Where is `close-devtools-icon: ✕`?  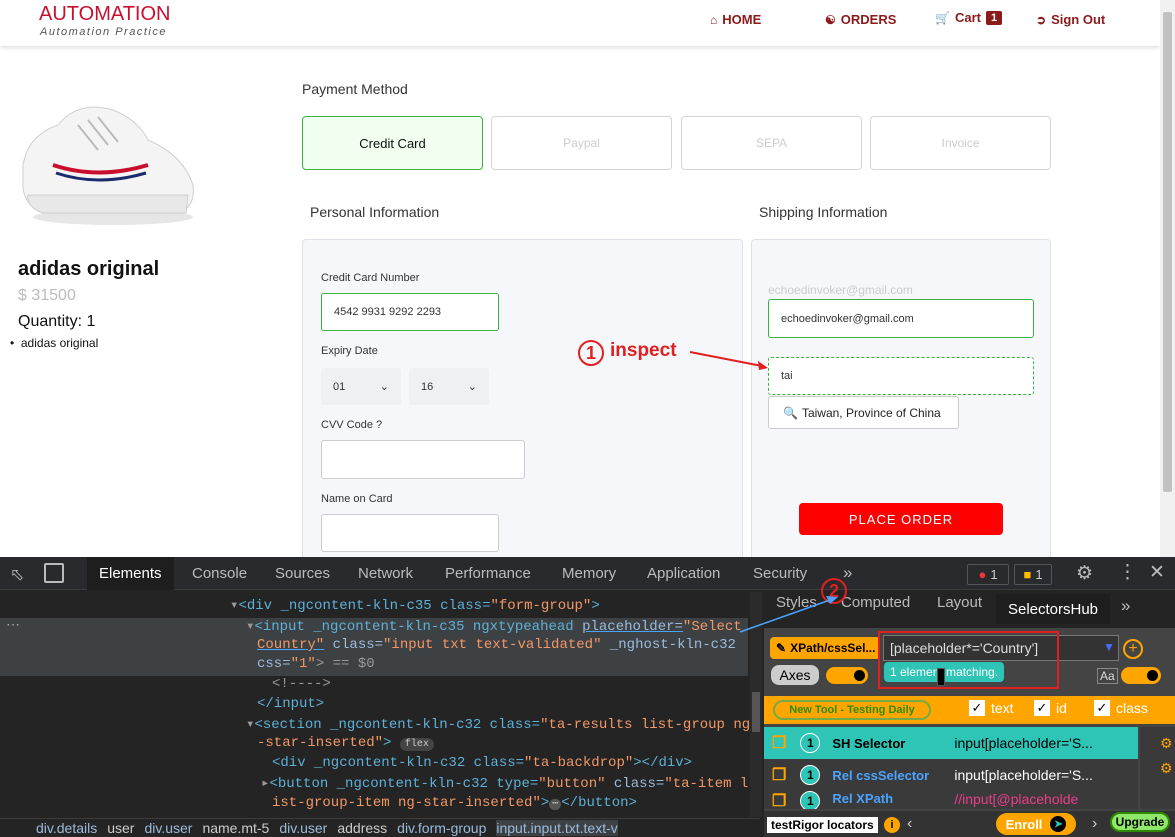
close-devtools-icon: ✕ is located at coordinates (1157, 572).